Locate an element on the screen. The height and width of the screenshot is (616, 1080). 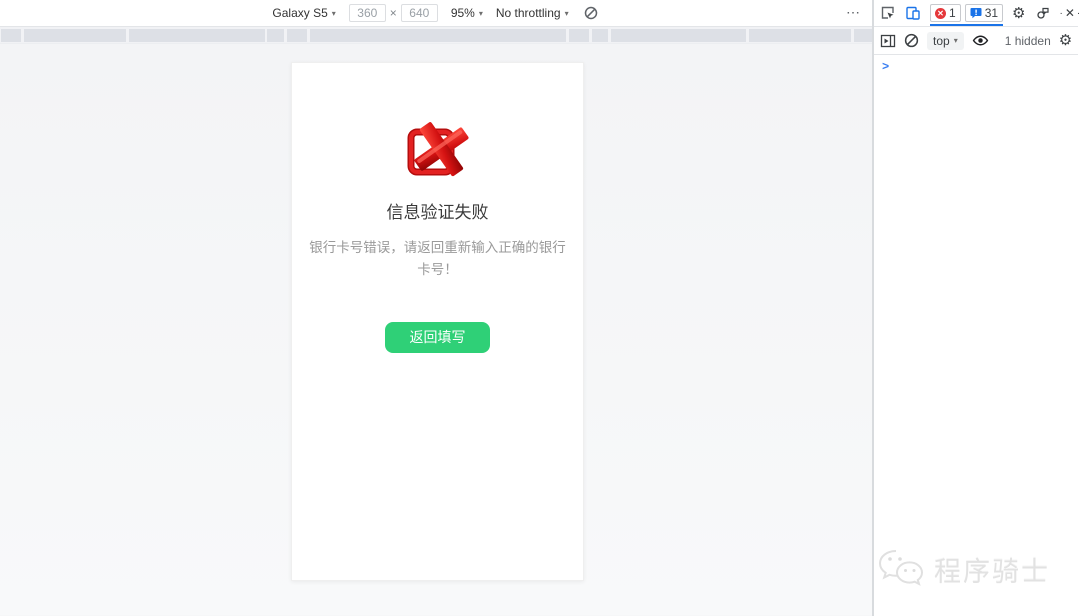
media-query-ruler is located at coordinates (436, 35).